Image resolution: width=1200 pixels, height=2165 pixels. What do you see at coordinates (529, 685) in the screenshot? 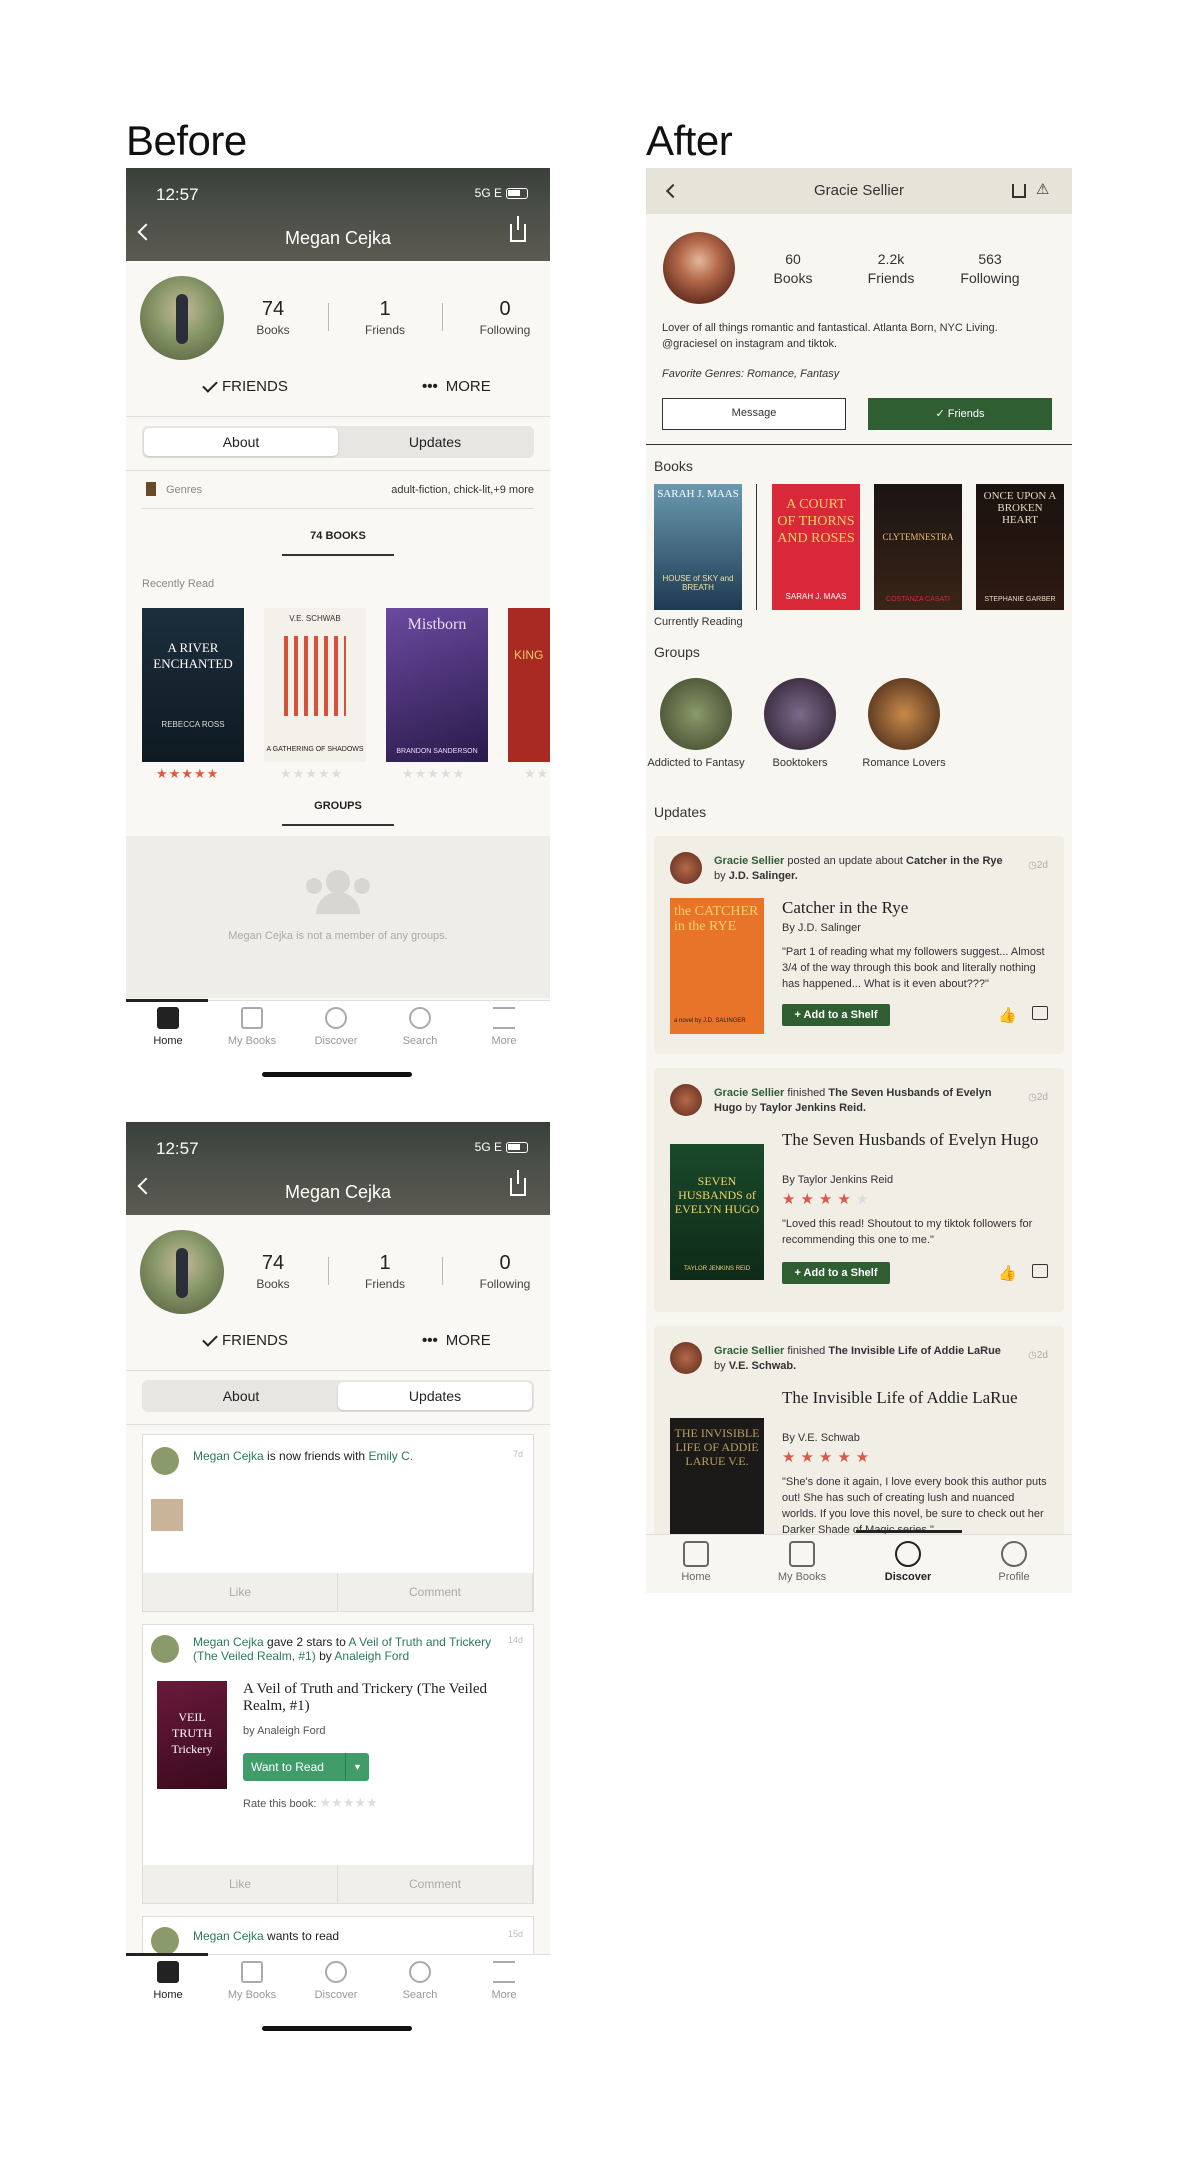
I see `book-cover: KING` at bounding box center [529, 685].